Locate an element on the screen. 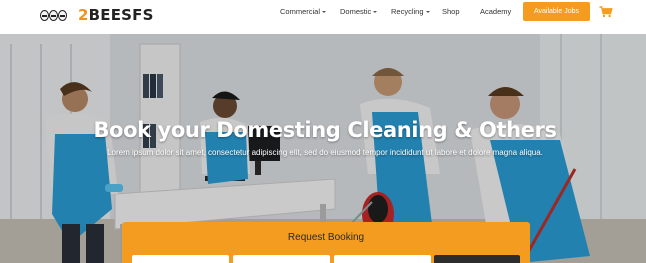 This screenshot has width=646, height=263. nav-item-academy: Academy is located at coordinates (495, 11).